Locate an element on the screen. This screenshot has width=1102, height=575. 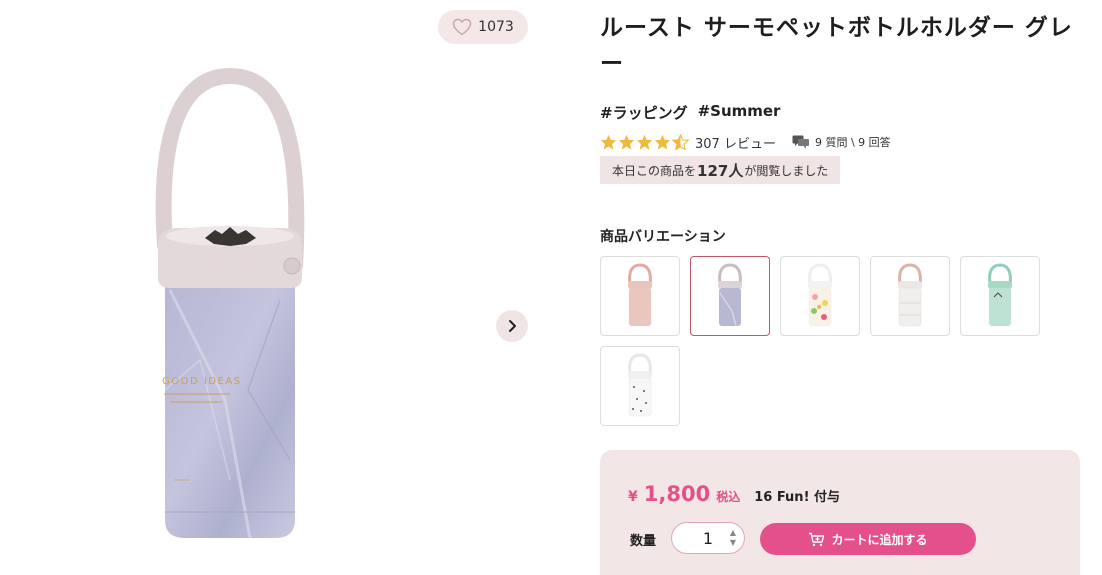
favorite-count: 1073 is located at coordinates (496, 27).